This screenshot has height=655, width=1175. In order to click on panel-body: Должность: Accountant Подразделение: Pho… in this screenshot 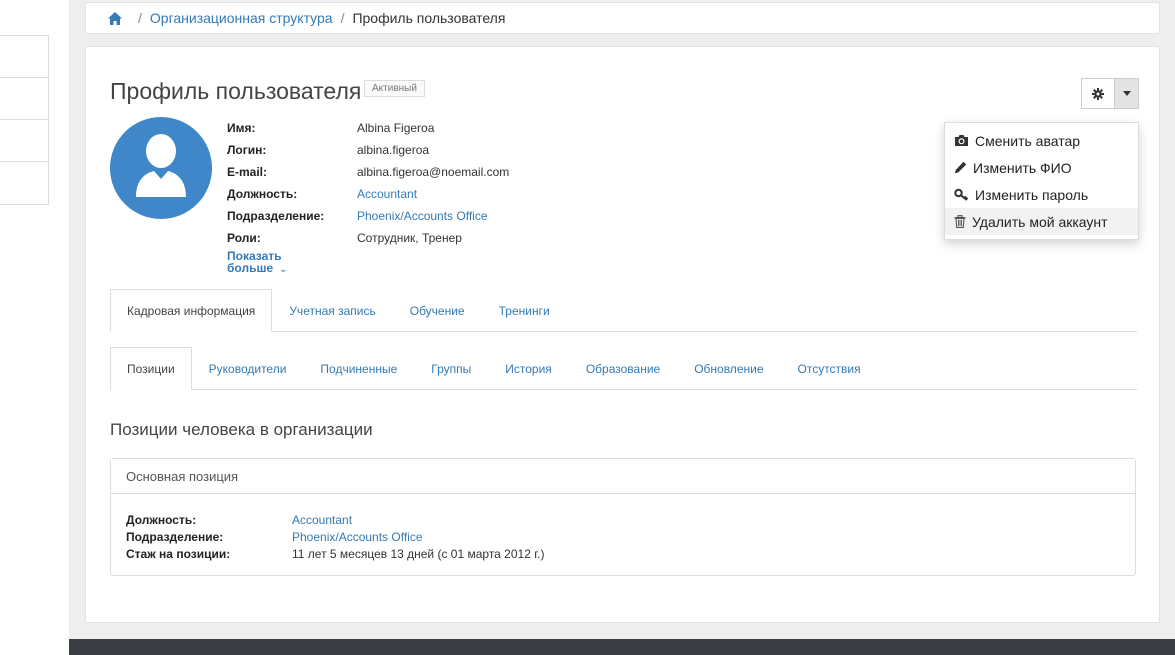, I will do `click(623, 528)`.